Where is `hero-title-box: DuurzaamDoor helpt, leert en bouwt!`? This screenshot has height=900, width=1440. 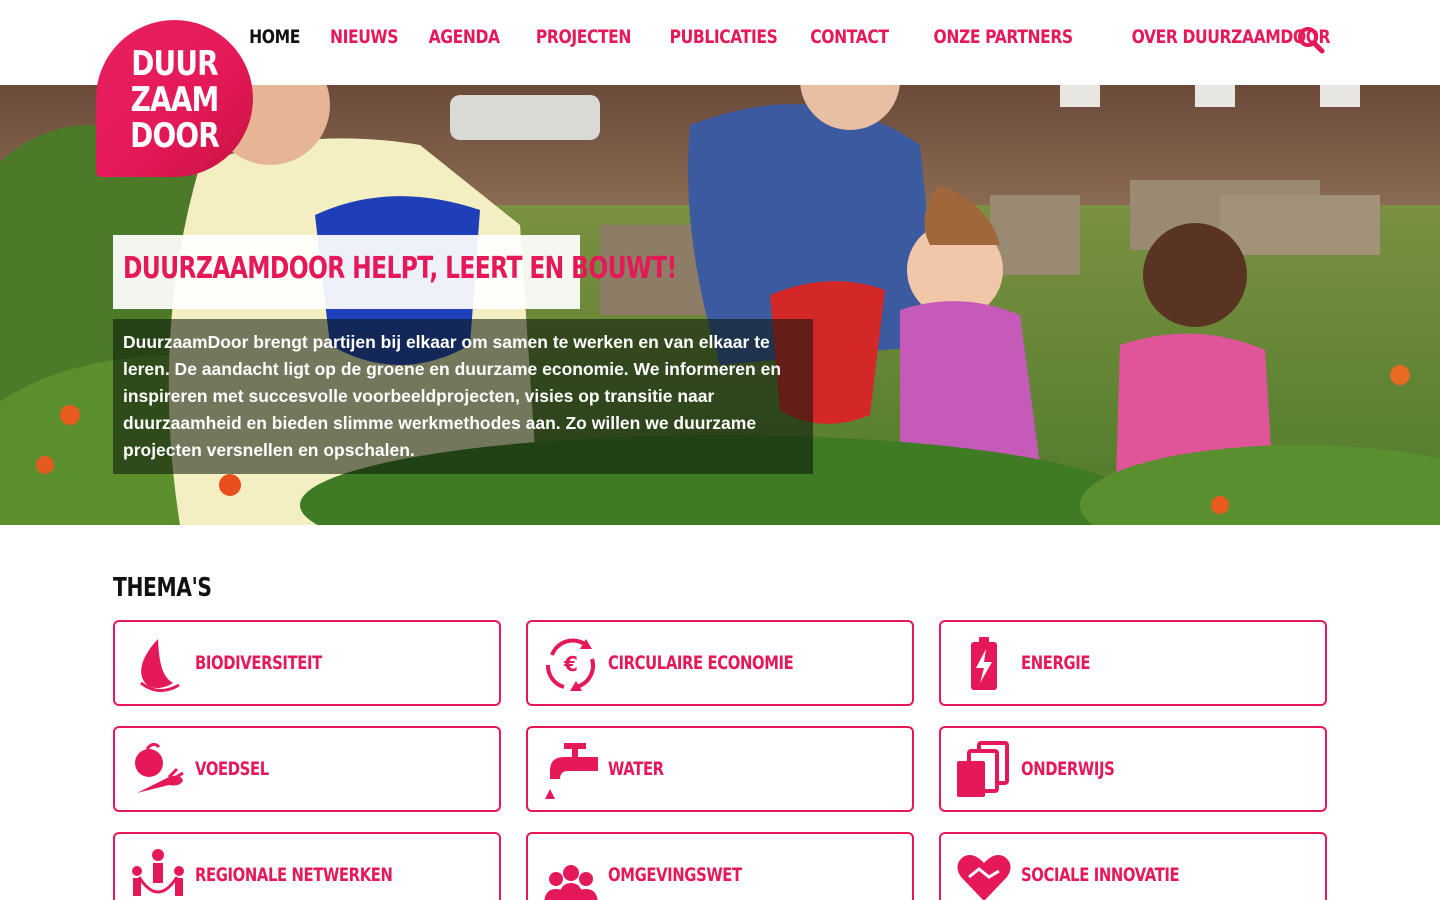 hero-title-box: DuurzaamDoor helpt, leert en bouwt! is located at coordinates (395, 272).